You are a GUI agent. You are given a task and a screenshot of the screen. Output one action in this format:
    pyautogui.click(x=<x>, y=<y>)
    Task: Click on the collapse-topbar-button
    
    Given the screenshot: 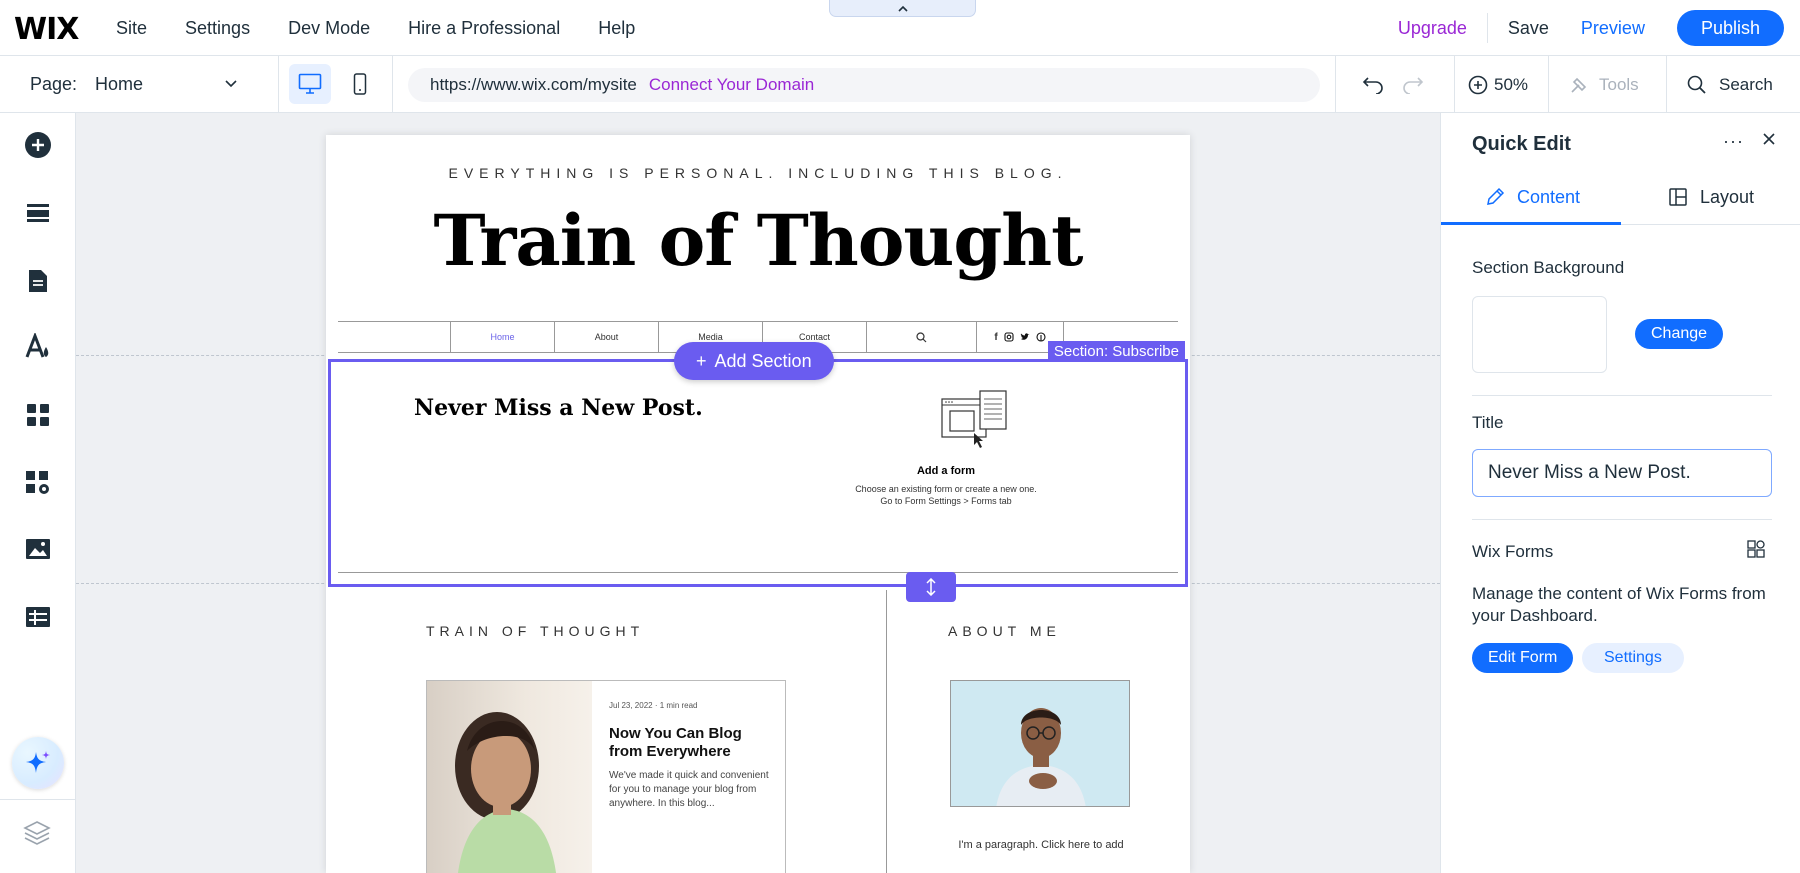 What is the action you would take?
    pyautogui.click(x=902, y=8)
    